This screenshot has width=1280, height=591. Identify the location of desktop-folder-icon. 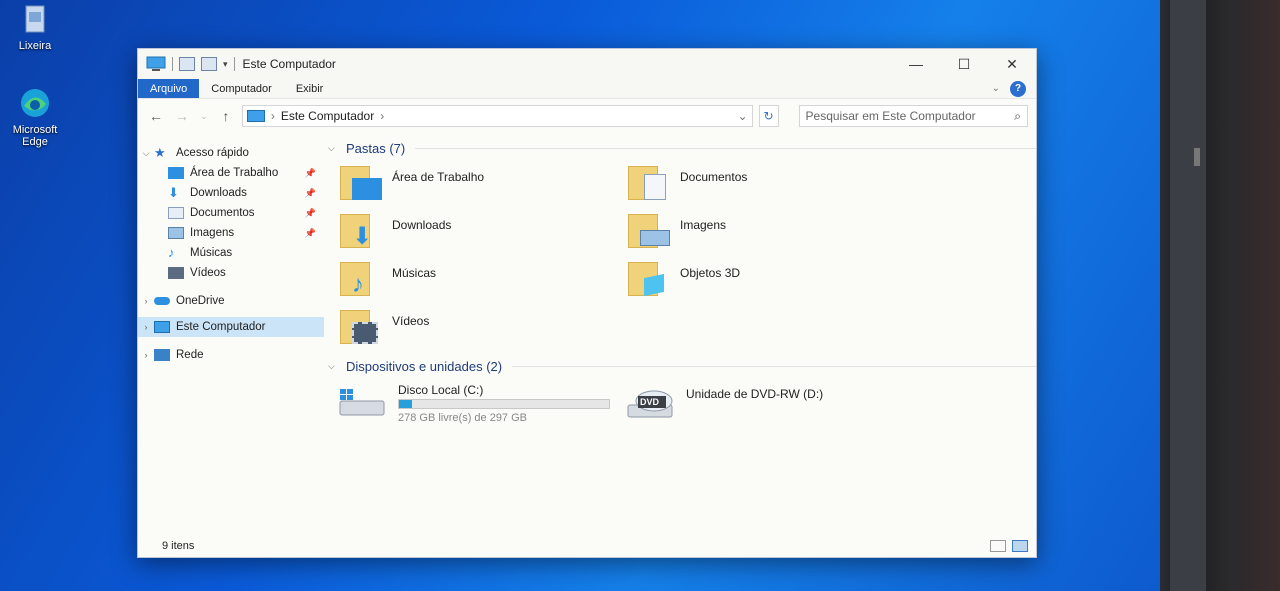
(360, 183).